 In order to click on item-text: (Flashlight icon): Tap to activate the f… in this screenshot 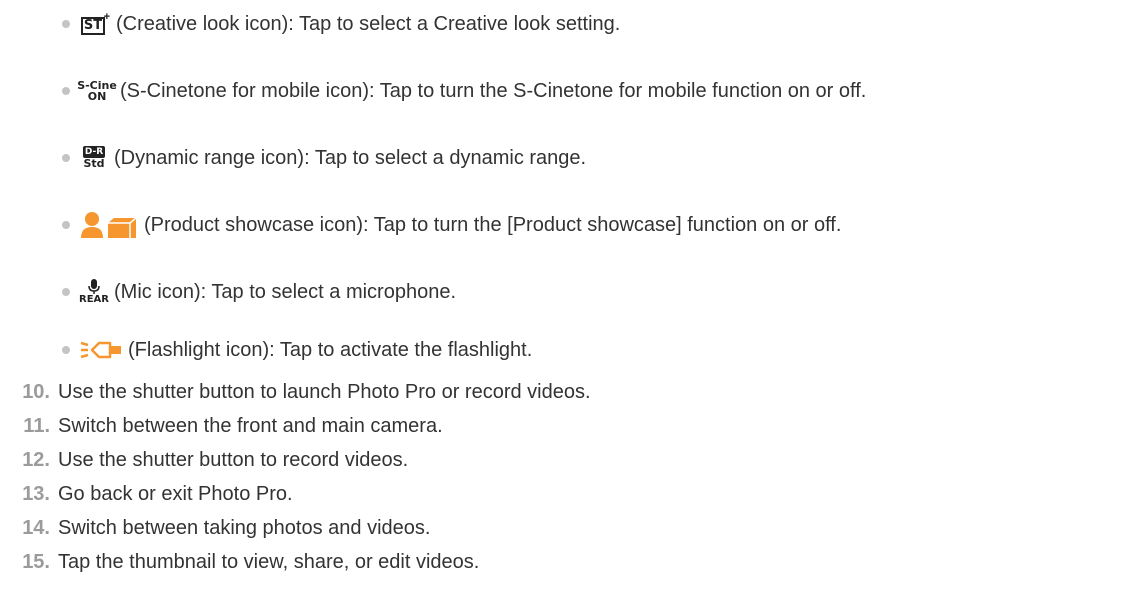, I will do `click(330, 349)`.